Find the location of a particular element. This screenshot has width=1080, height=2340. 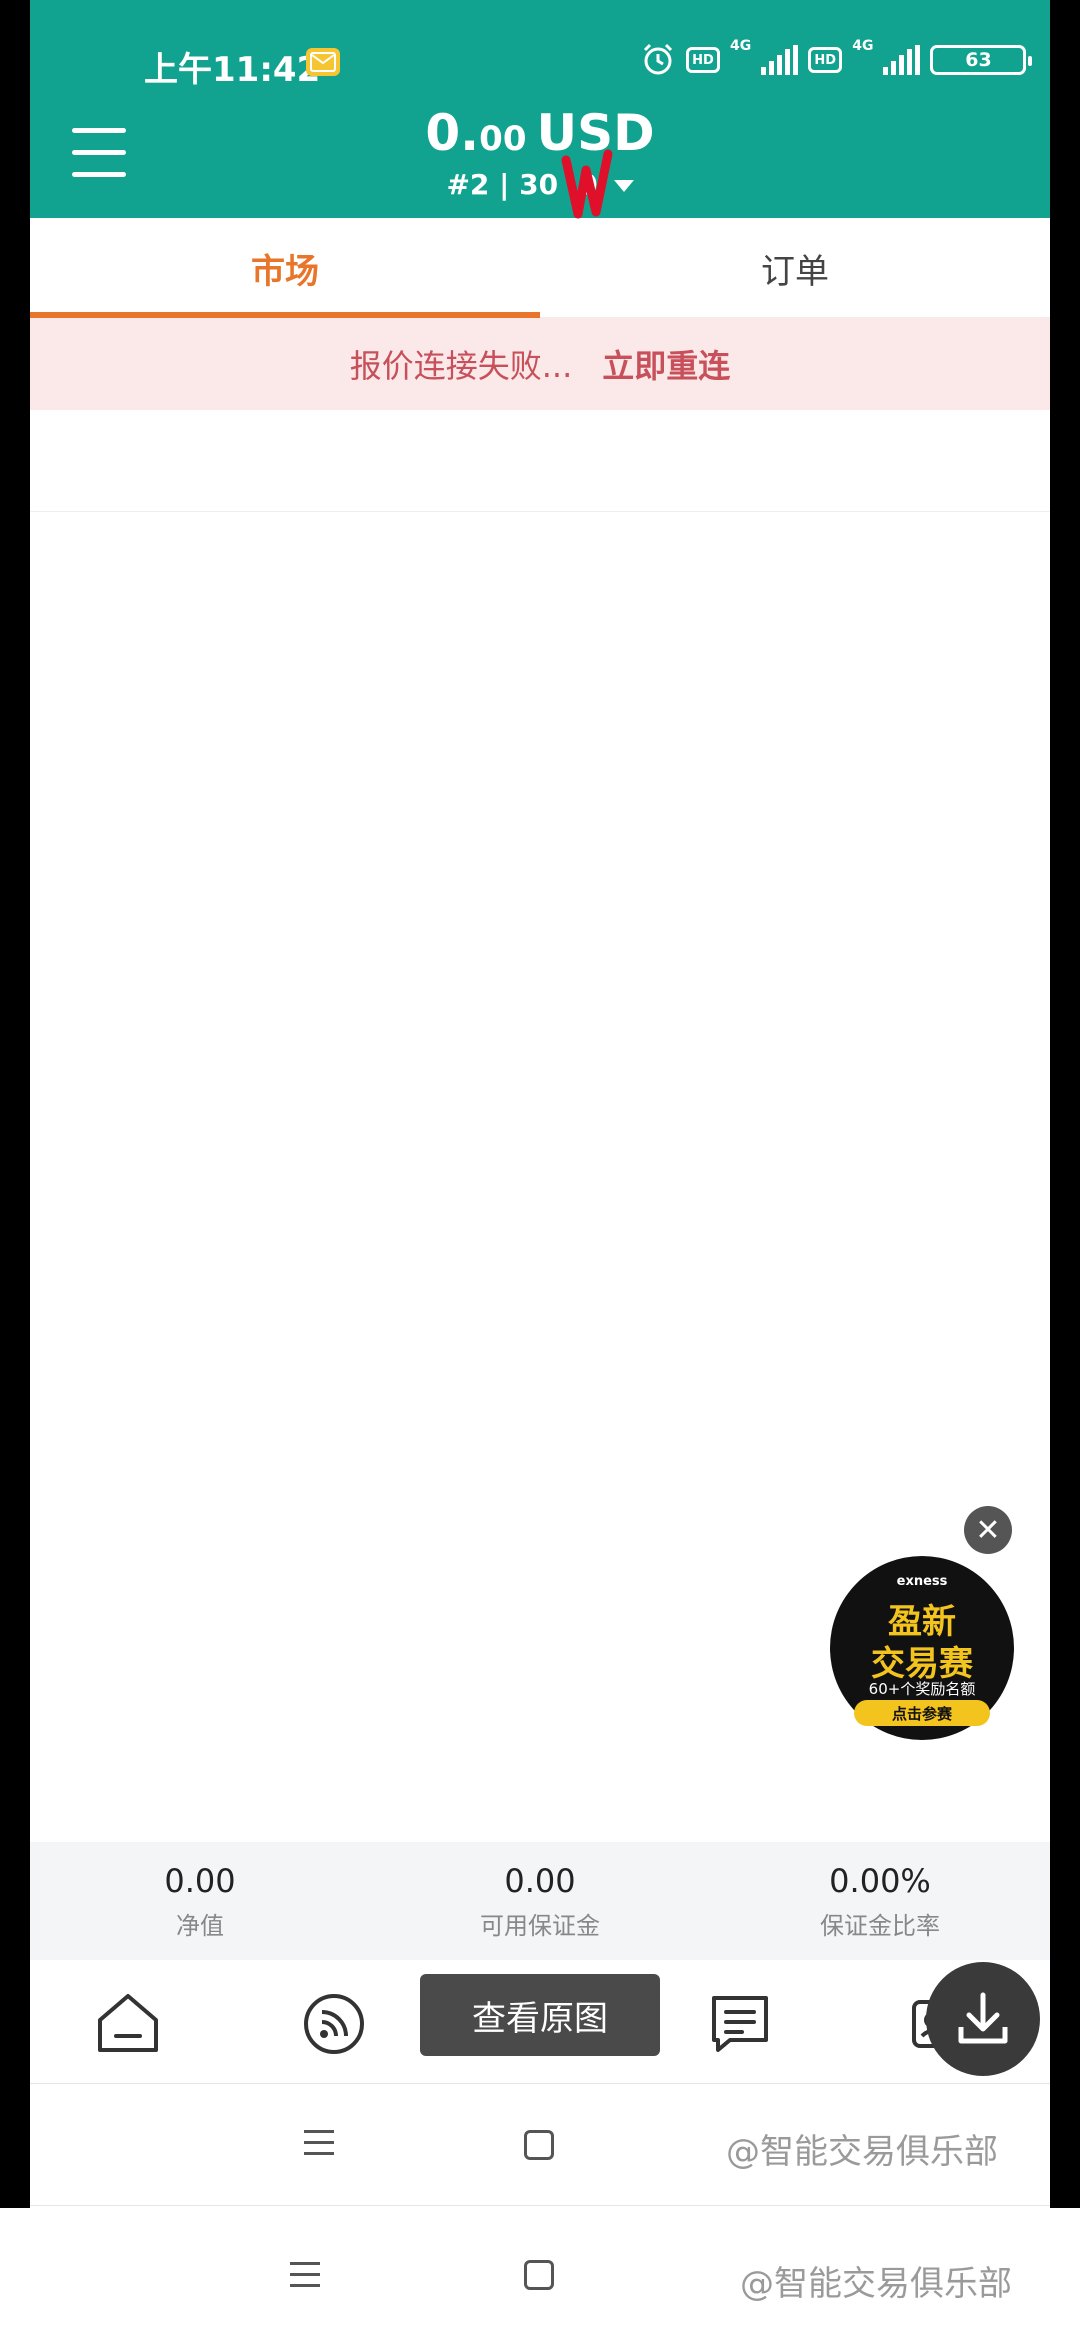

battery-icon: 63 is located at coordinates (981, 60).